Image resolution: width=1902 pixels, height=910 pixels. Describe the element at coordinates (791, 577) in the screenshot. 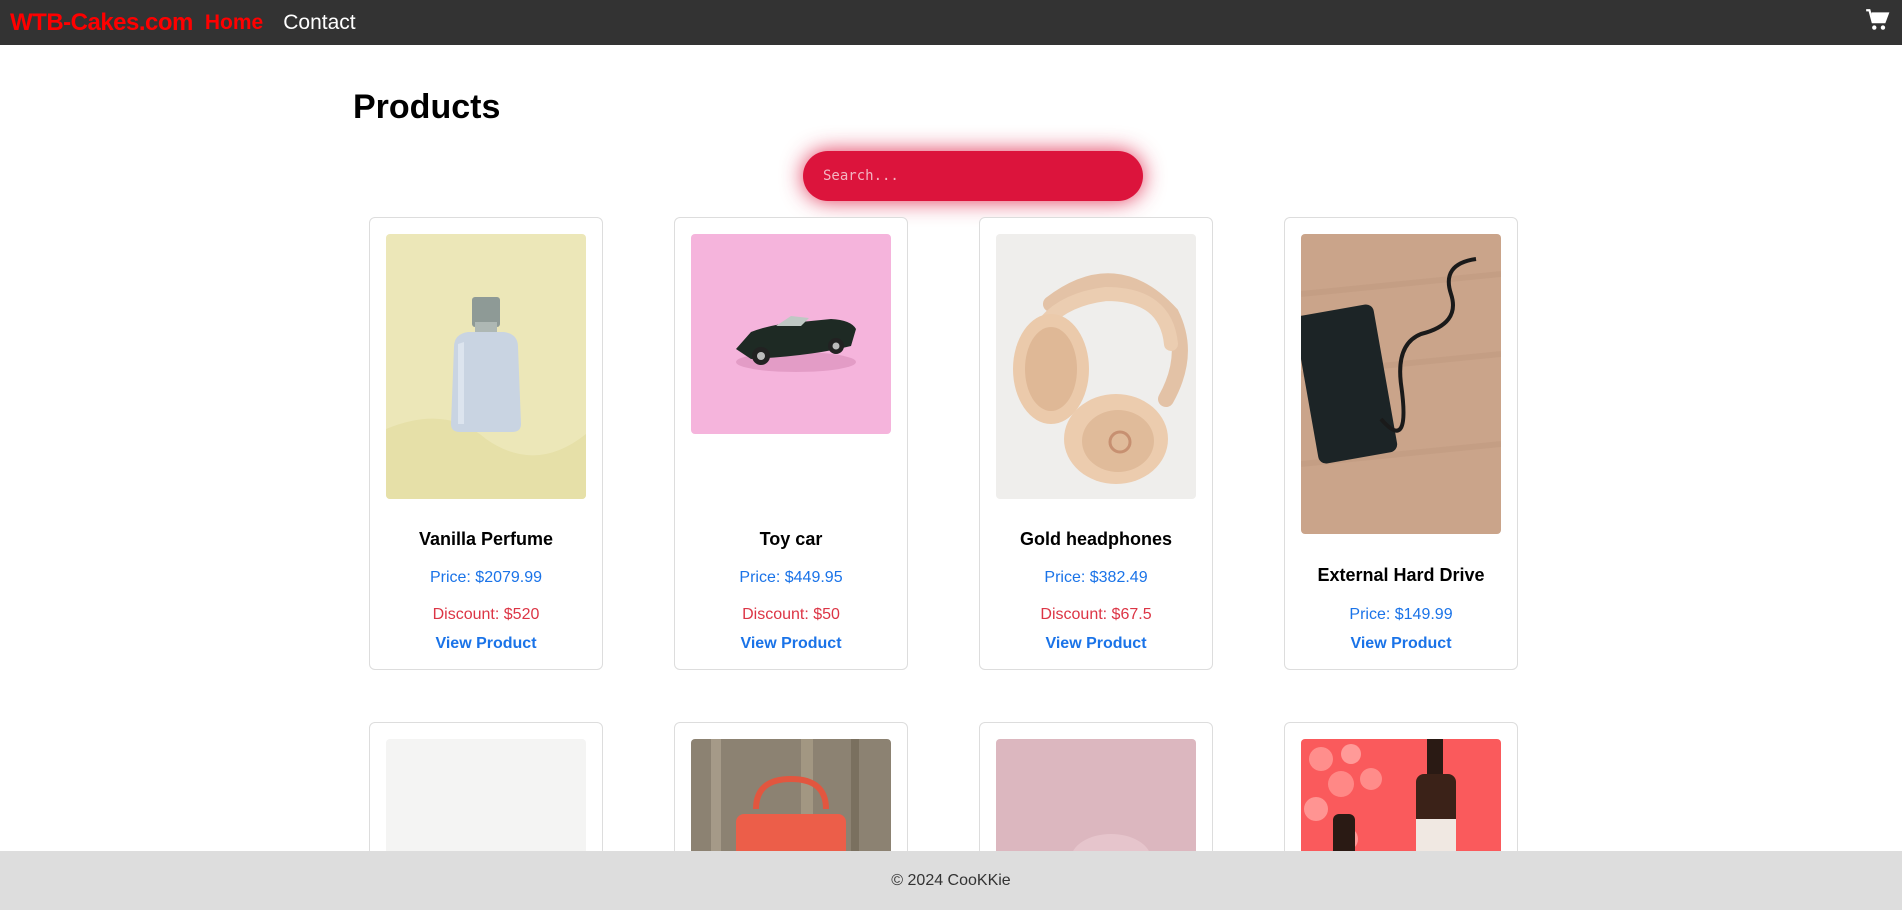

I see `product-price: Price: $449.95` at that location.